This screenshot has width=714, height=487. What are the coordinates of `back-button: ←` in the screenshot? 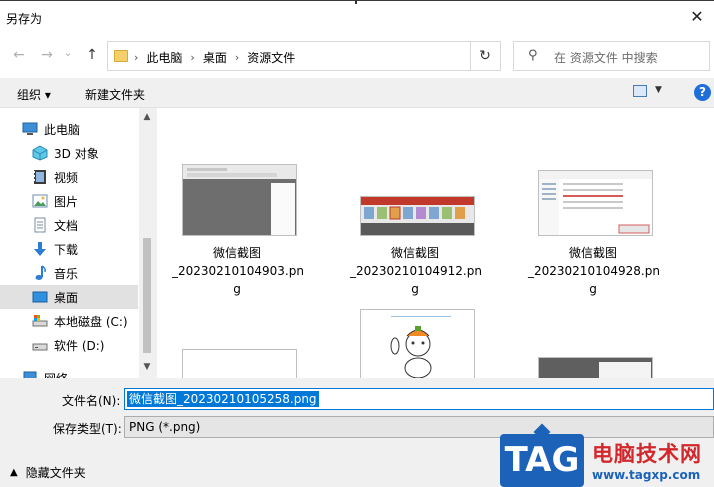 It's located at (19, 55).